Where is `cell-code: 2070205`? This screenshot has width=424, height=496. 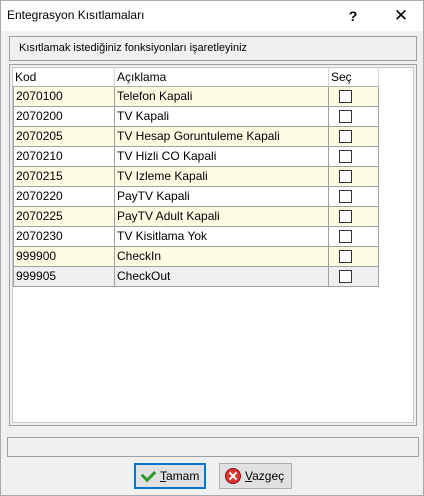 cell-code: 2070205 is located at coordinates (64, 136).